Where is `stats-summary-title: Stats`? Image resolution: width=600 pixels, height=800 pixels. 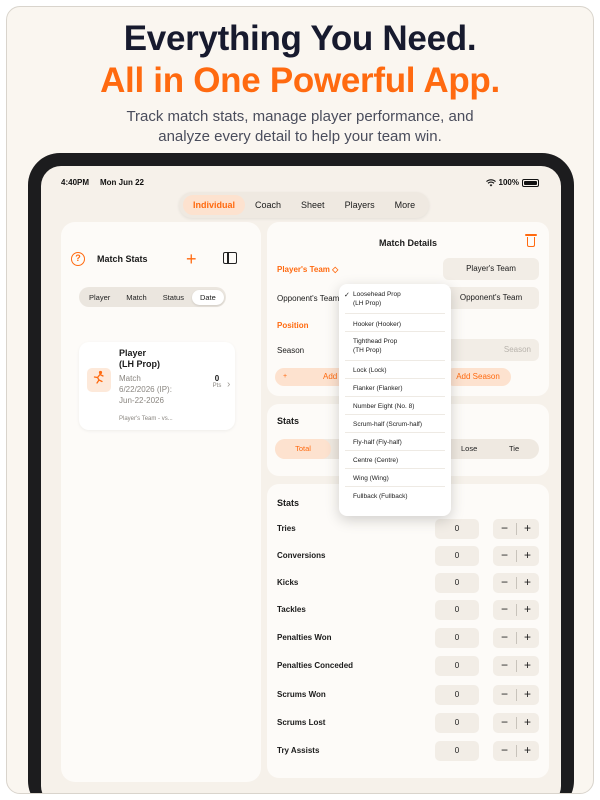
stats-summary-title: Stats is located at coordinates (288, 421).